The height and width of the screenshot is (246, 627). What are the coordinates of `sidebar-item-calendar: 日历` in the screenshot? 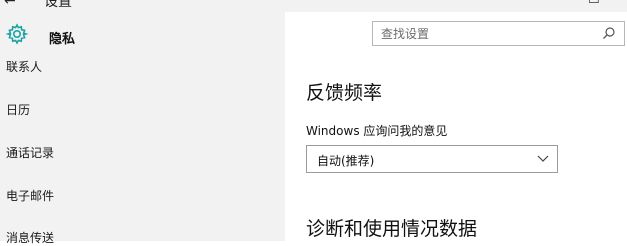 It's located at (18, 109).